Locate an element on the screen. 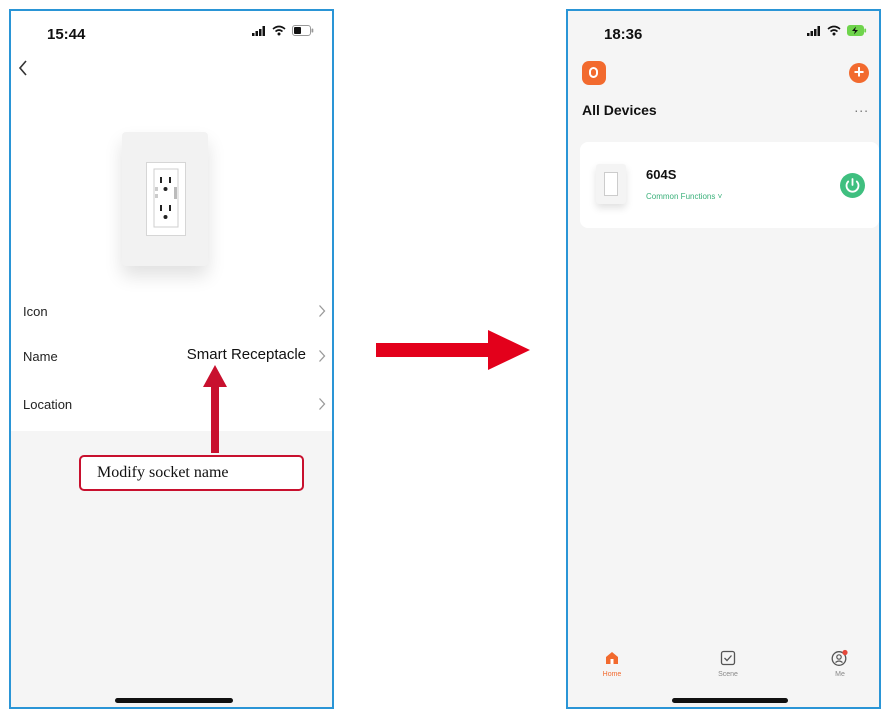  receptacle-outlets is located at coordinates (166, 198).